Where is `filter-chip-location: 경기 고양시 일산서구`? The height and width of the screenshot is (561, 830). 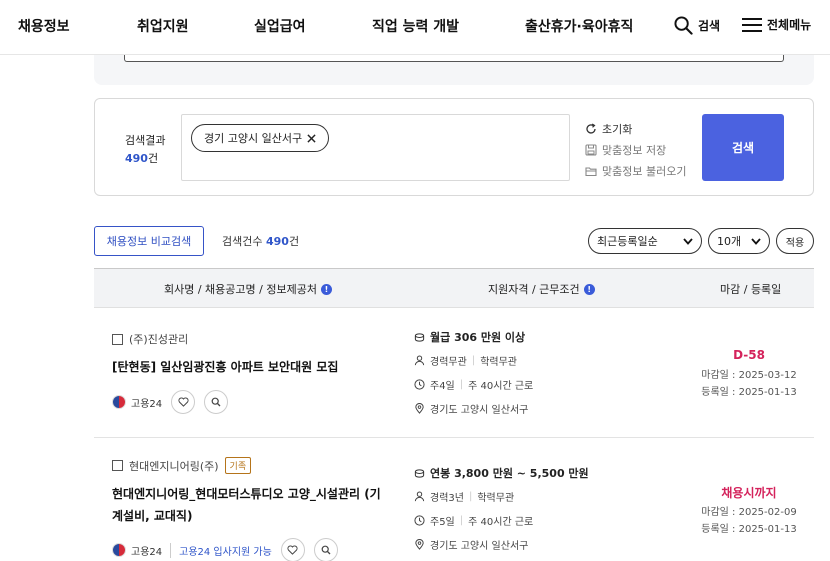 filter-chip-location: 경기 고양시 일산서구 is located at coordinates (260, 138).